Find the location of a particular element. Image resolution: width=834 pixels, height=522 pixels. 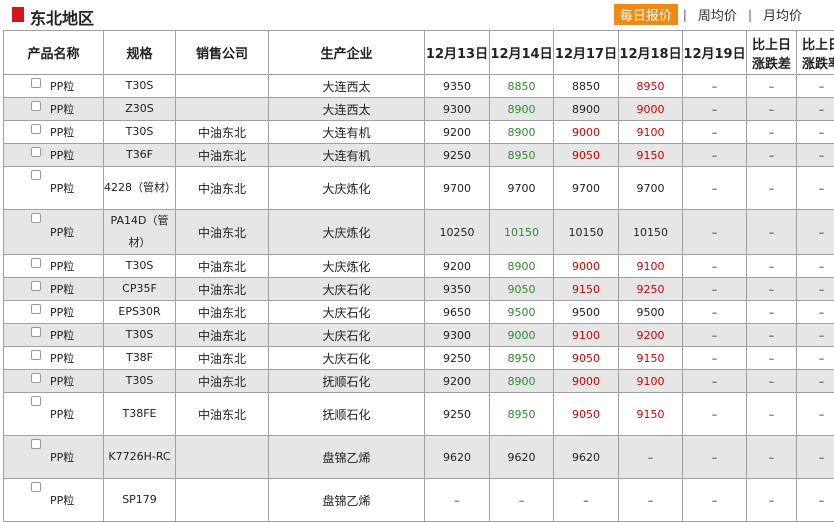

column-header-change: 比上日涨跌差 is located at coordinates (772, 53).